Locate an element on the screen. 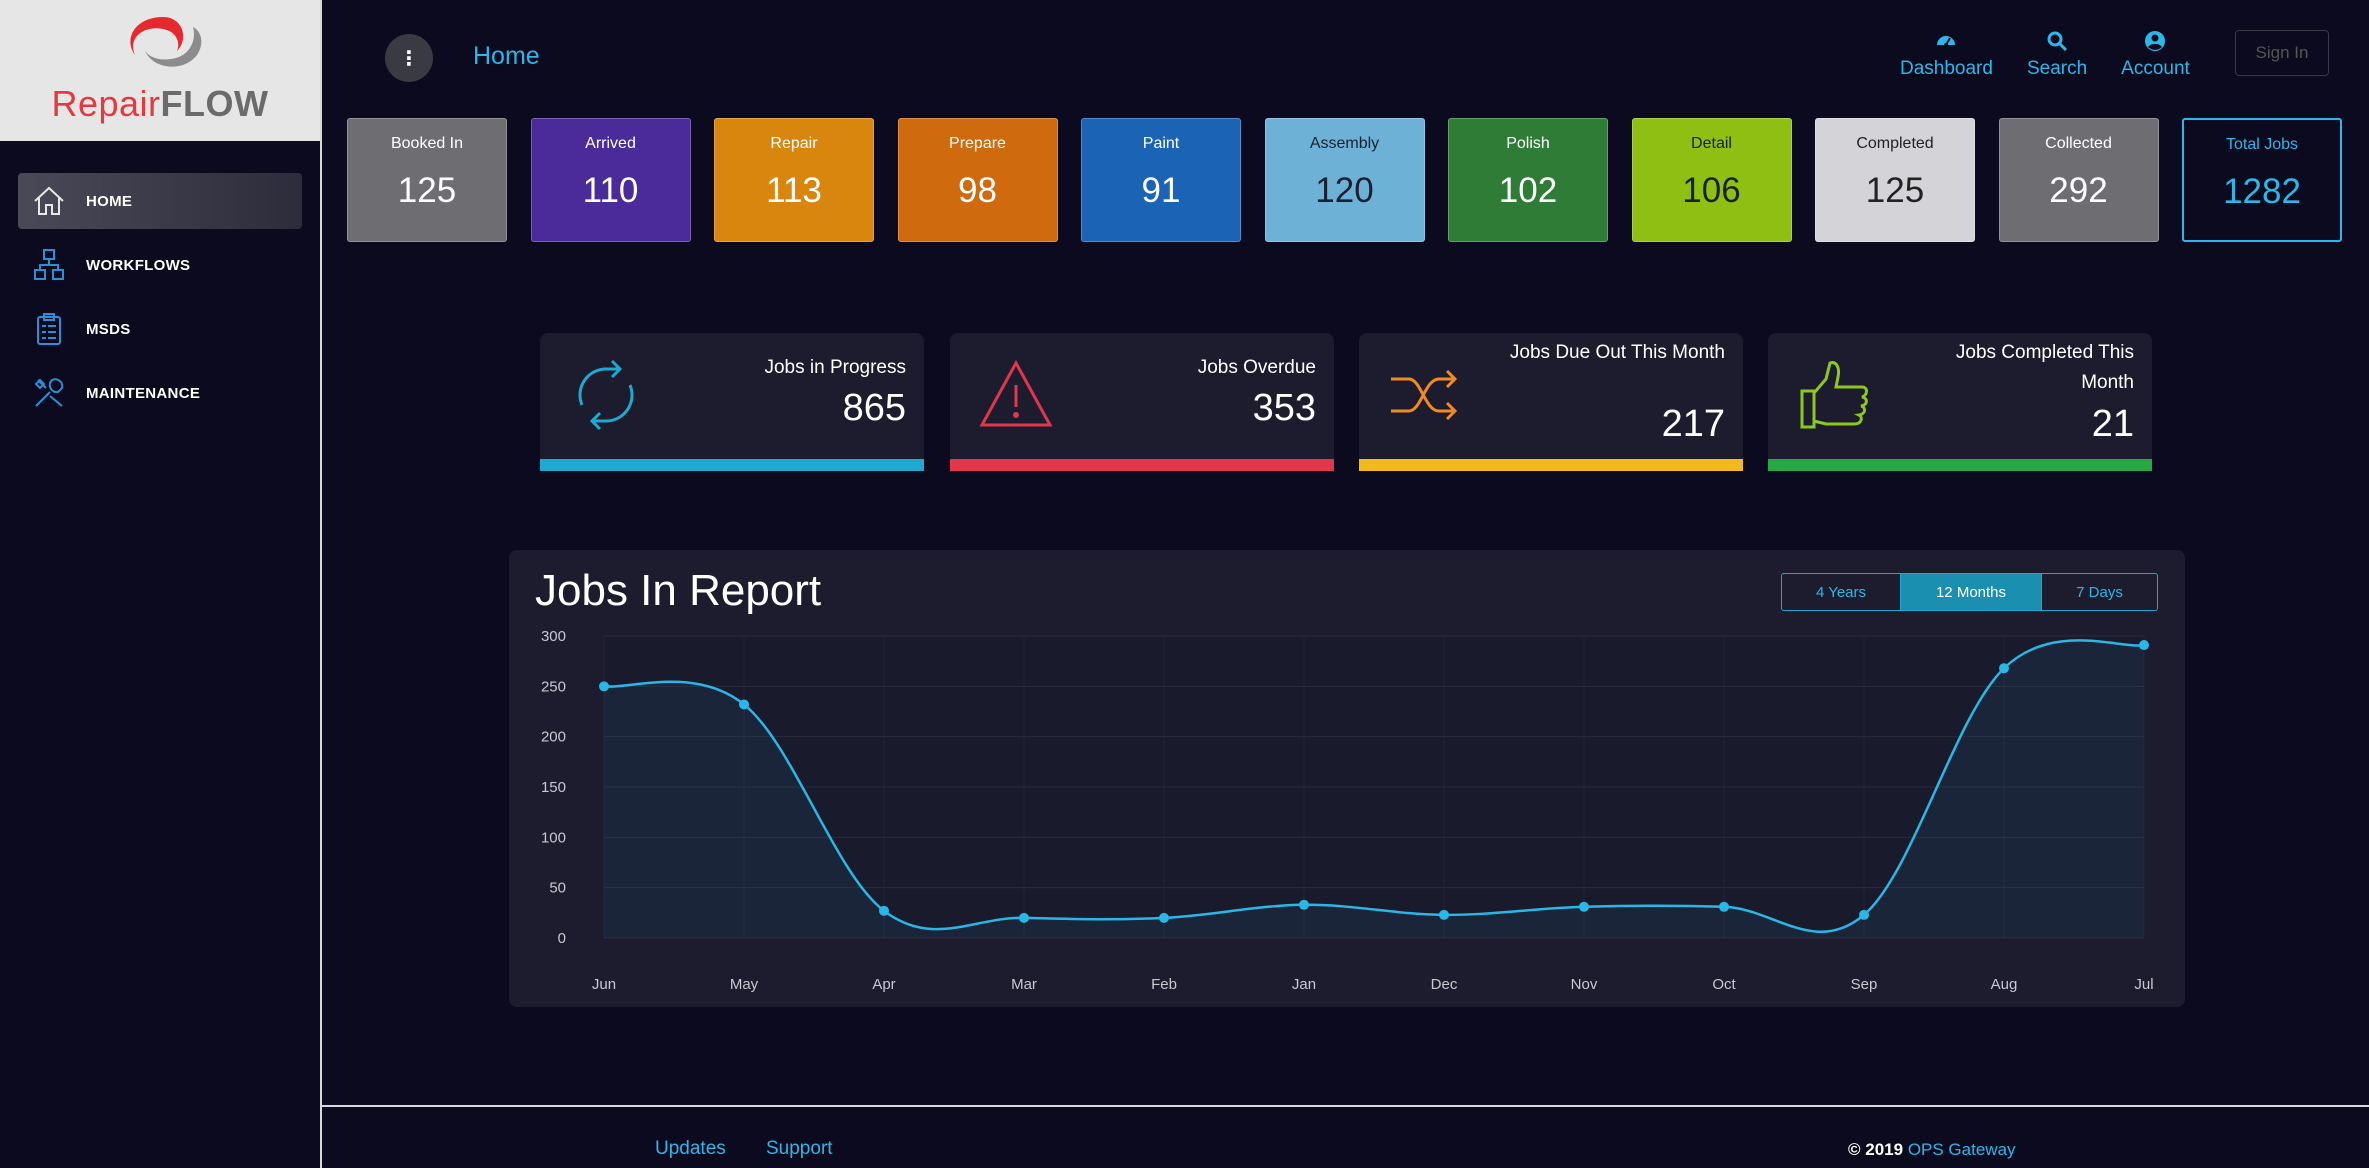 The width and height of the screenshot is (2369, 1168). tile-value: 106 is located at coordinates (1711, 190).